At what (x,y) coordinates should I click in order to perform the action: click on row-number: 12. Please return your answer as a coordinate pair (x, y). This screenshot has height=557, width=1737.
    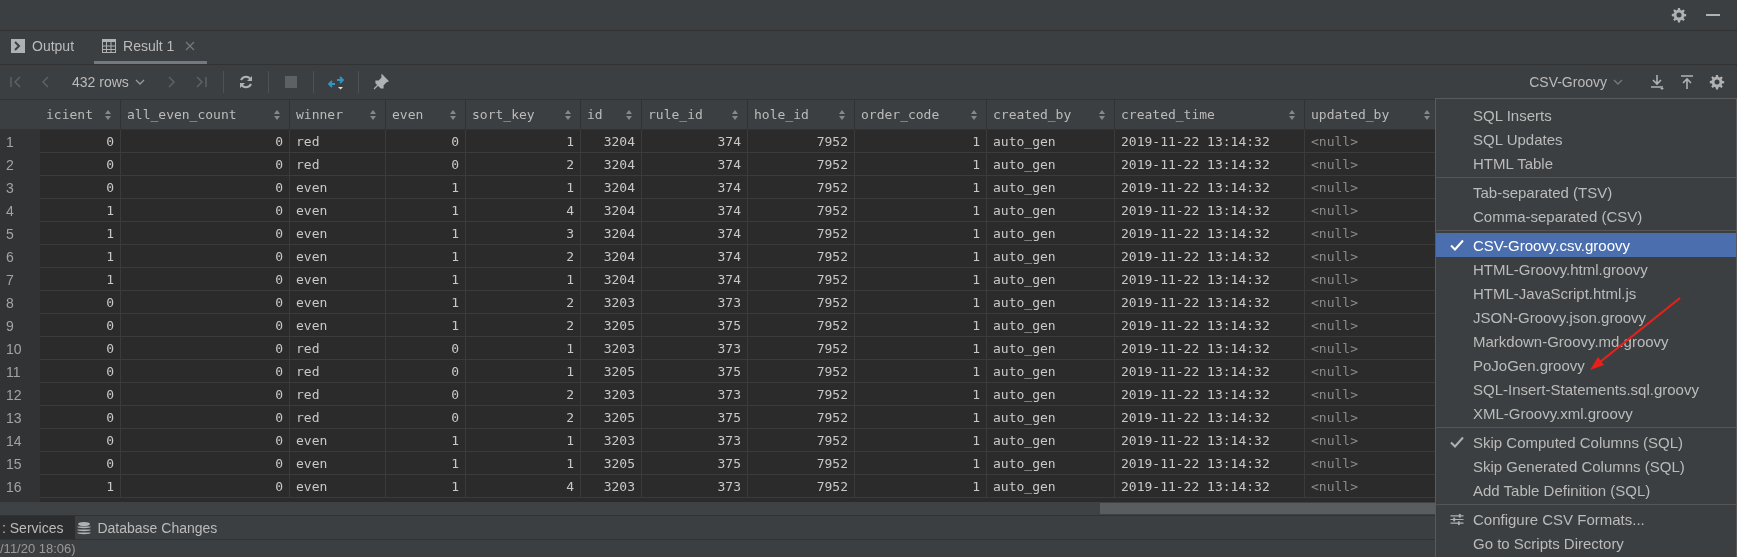
    Looking at the image, I should click on (20, 394).